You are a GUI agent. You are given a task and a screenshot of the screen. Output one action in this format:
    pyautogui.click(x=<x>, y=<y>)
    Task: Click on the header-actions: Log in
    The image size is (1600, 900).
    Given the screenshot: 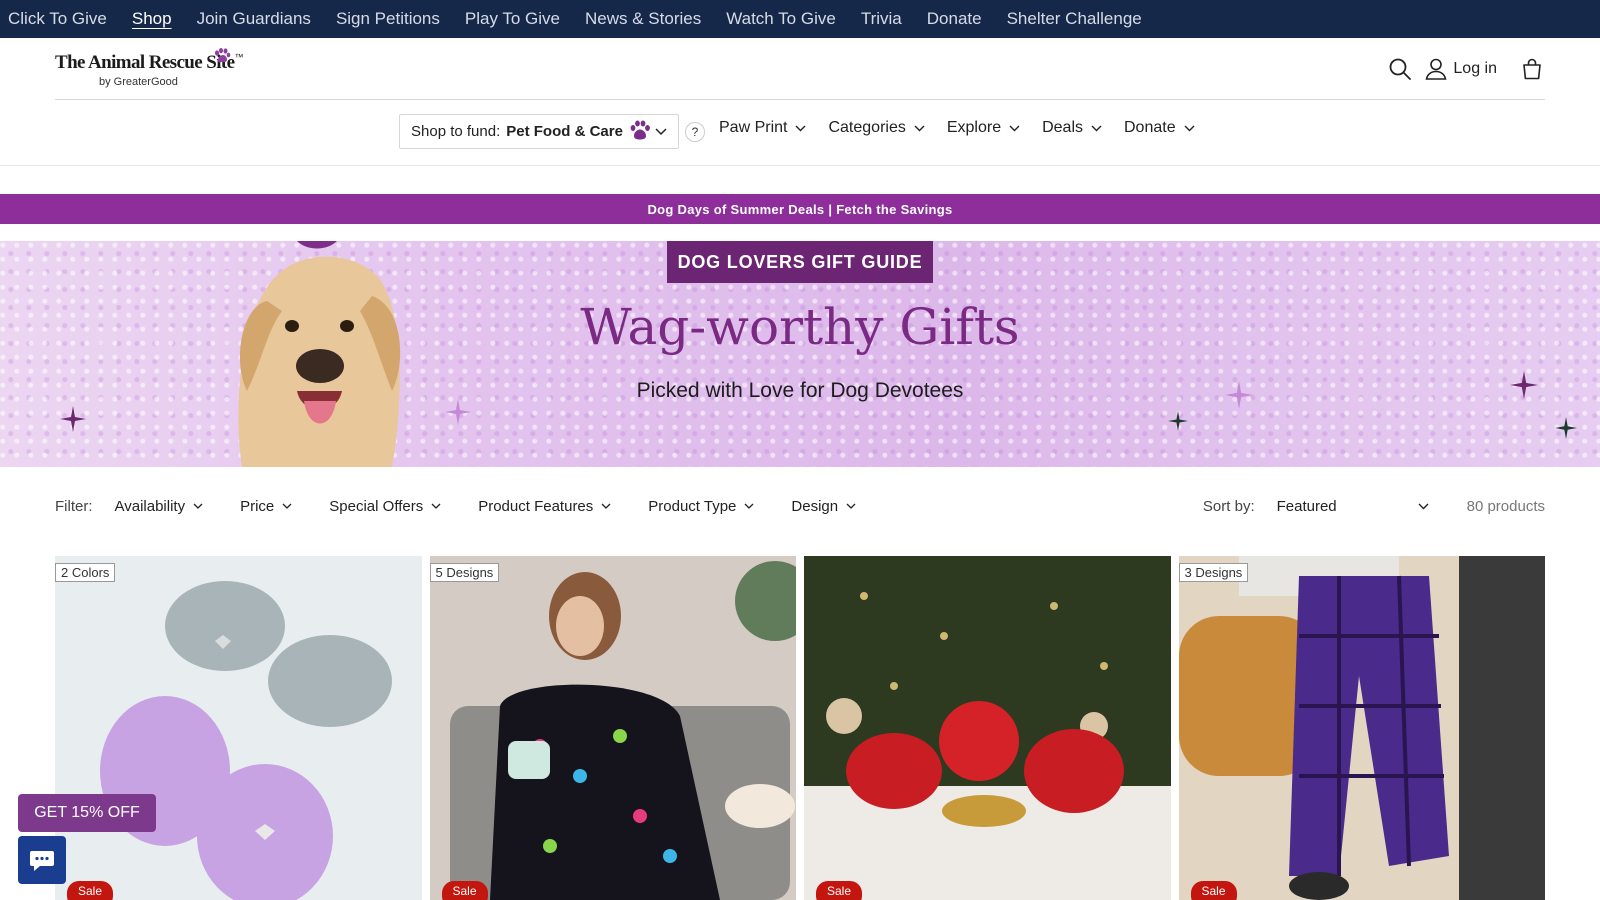 What is the action you would take?
    pyautogui.click(x=1466, y=69)
    